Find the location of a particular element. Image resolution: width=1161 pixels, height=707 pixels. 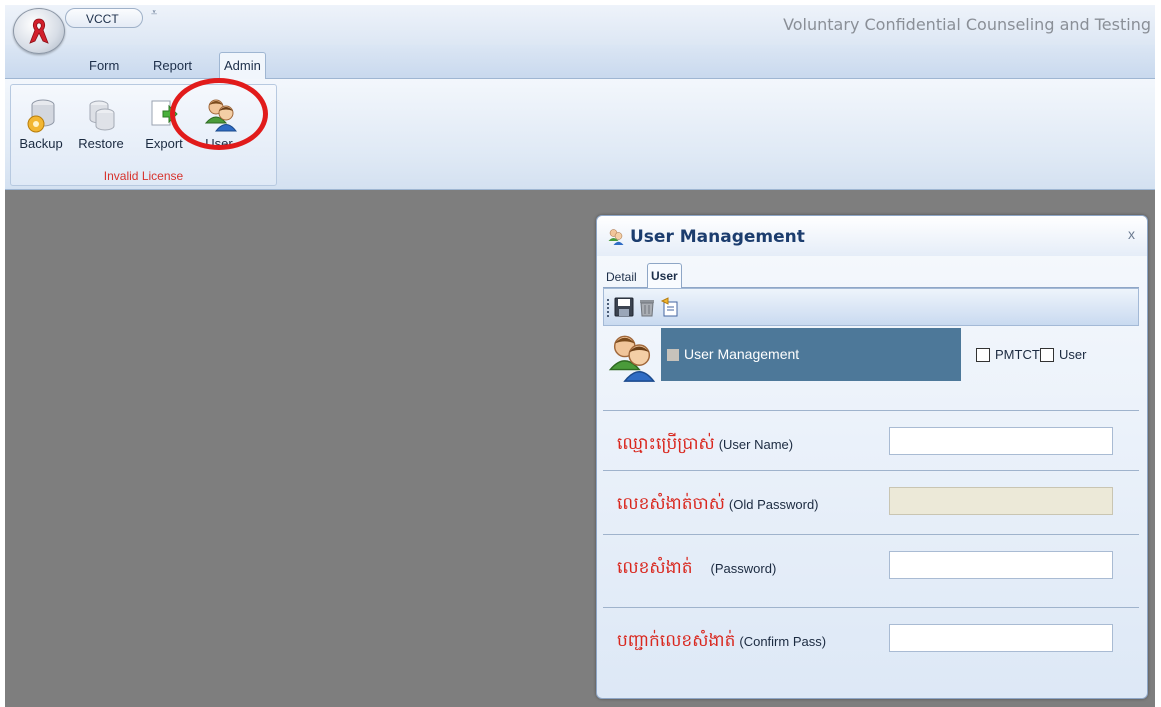

password-row: លេខសំងាត់ (Password) is located at coordinates (871, 566).